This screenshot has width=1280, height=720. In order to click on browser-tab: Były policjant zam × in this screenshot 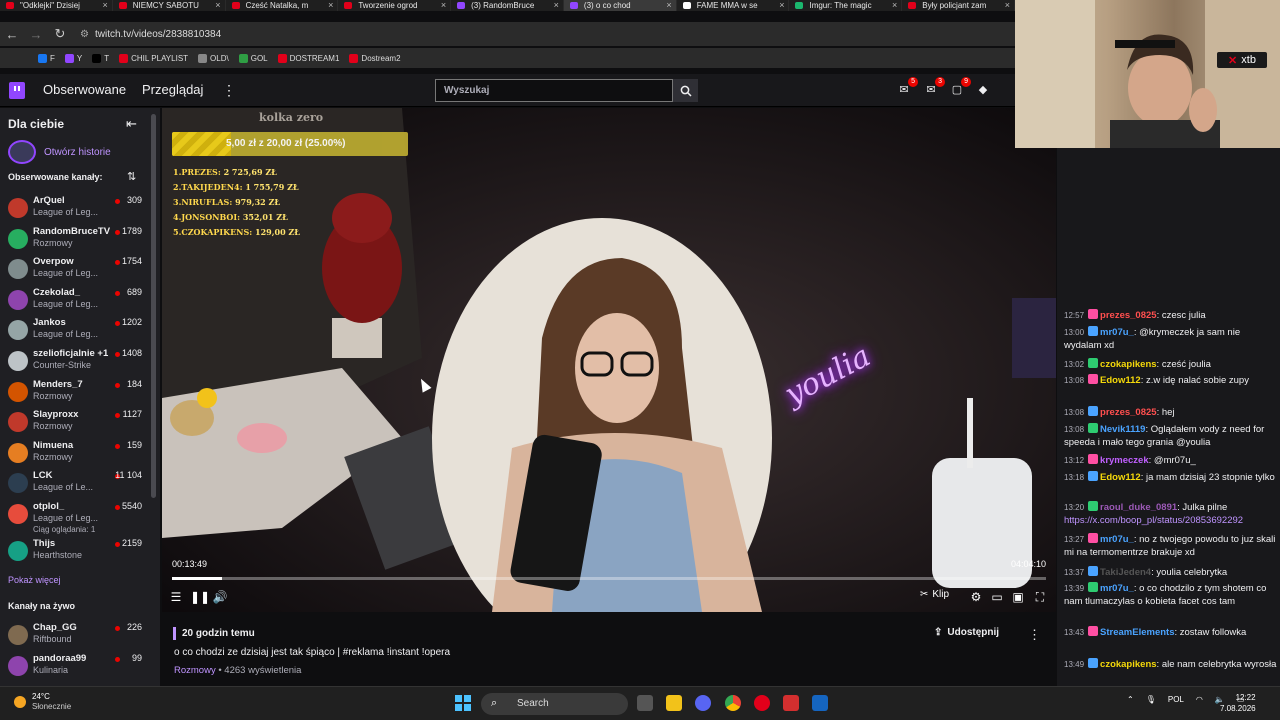, I will do `click(958, 5)`.